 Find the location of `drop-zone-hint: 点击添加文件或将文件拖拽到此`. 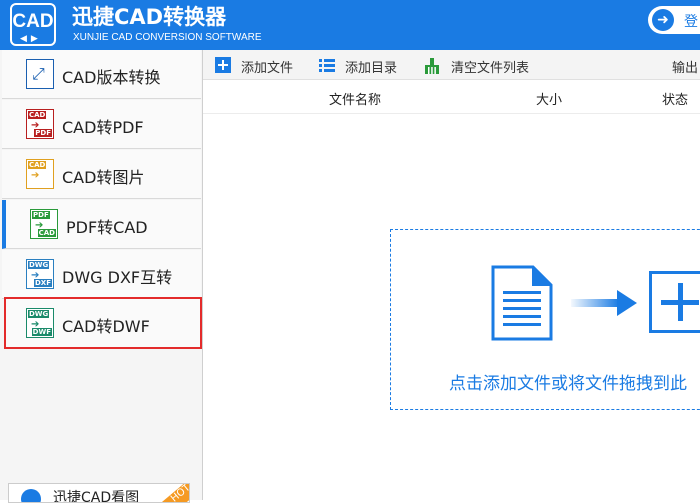

drop-zone-hint: 点击添加文件或将文件拖拽到此 is located at coordinates (568, 384).